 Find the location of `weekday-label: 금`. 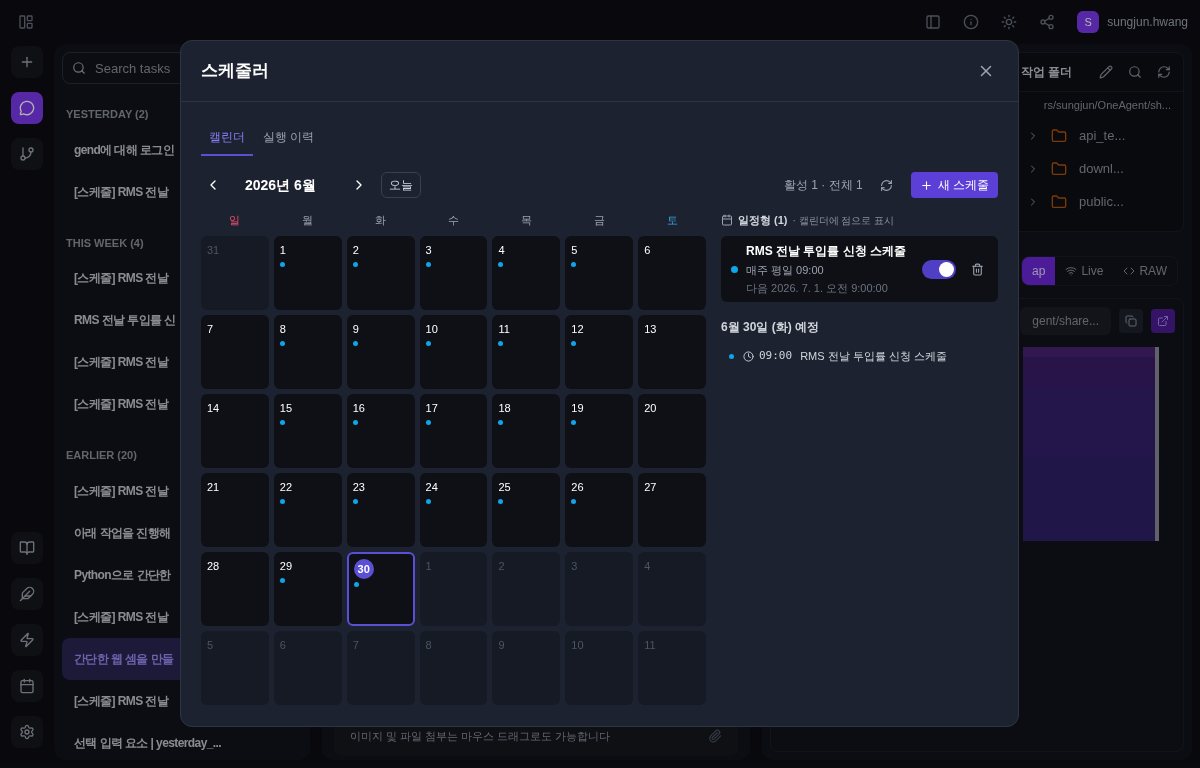

weekday-label: 금 is located at coordinates (599, 220).